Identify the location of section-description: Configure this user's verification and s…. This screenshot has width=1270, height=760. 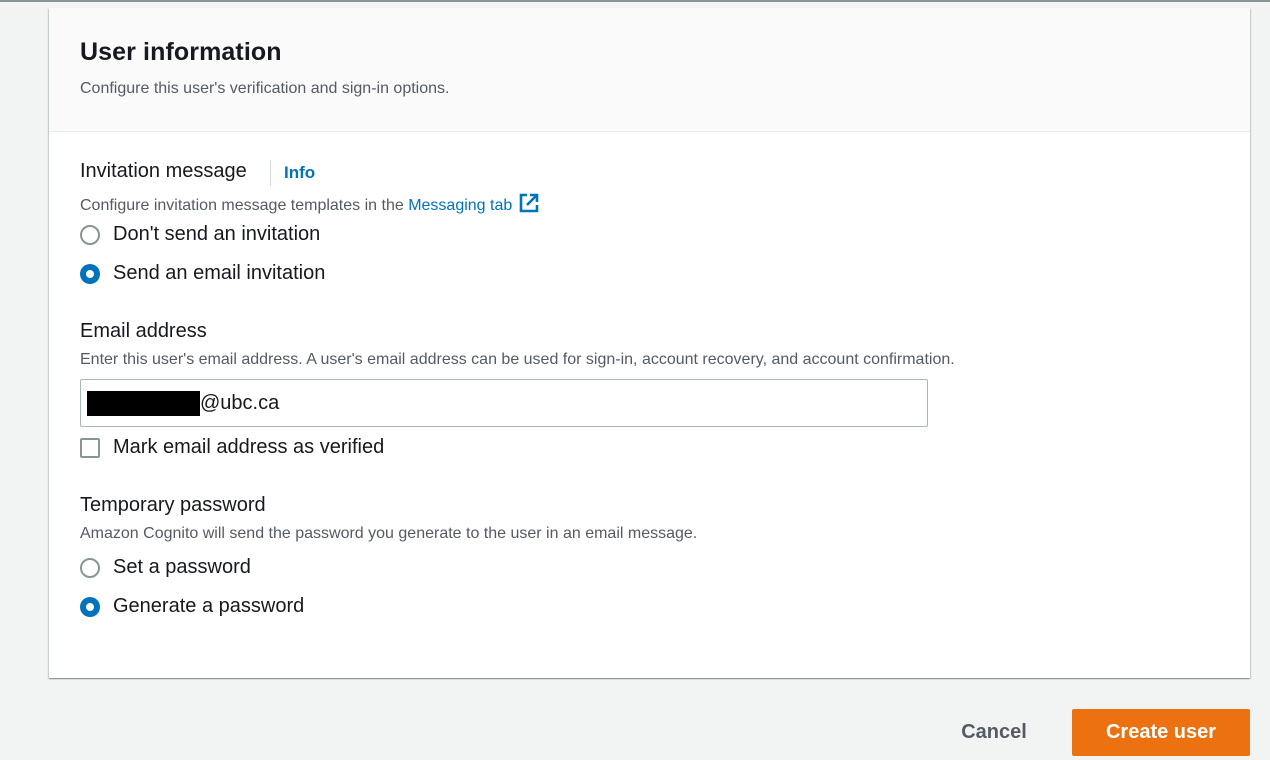
(265, 88).